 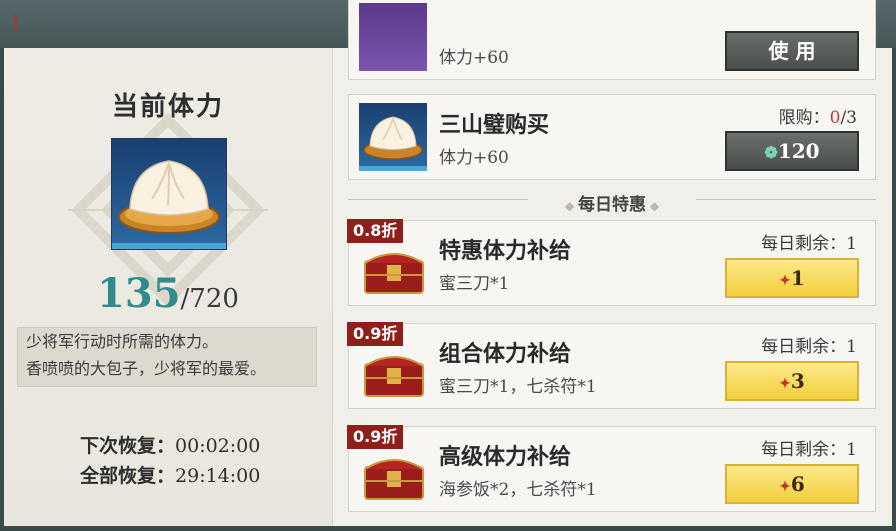 I want to click on next-recovery: 下次恢复：00:02:00, so click(x=170, y=444).